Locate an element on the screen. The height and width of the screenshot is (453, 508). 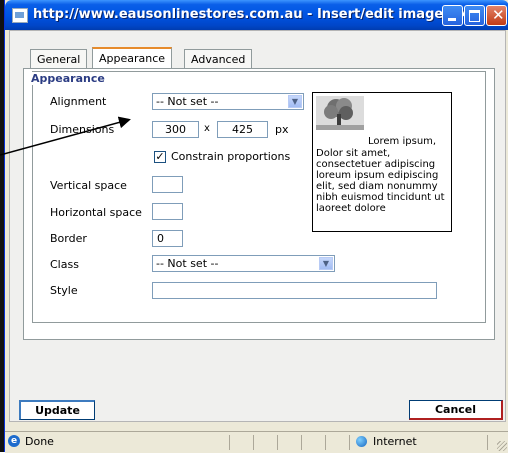
border-label: Border is located at coordinates (68, 238).